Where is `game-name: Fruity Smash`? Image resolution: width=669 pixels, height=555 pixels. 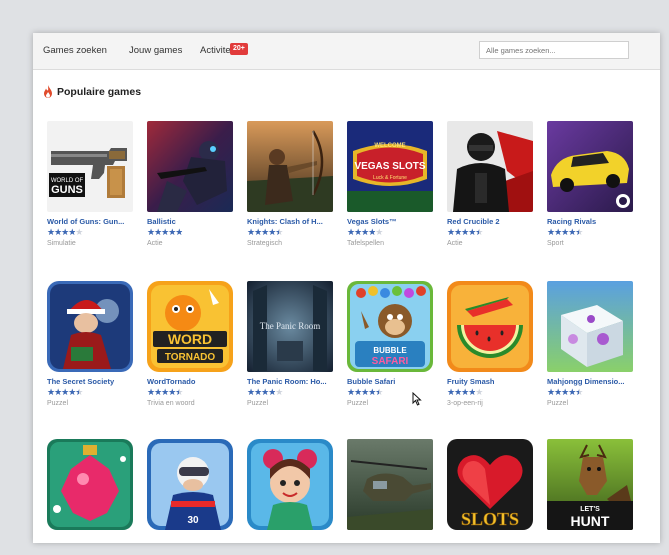
game-name: Fruity Smash is located at coordinates (490, 381).